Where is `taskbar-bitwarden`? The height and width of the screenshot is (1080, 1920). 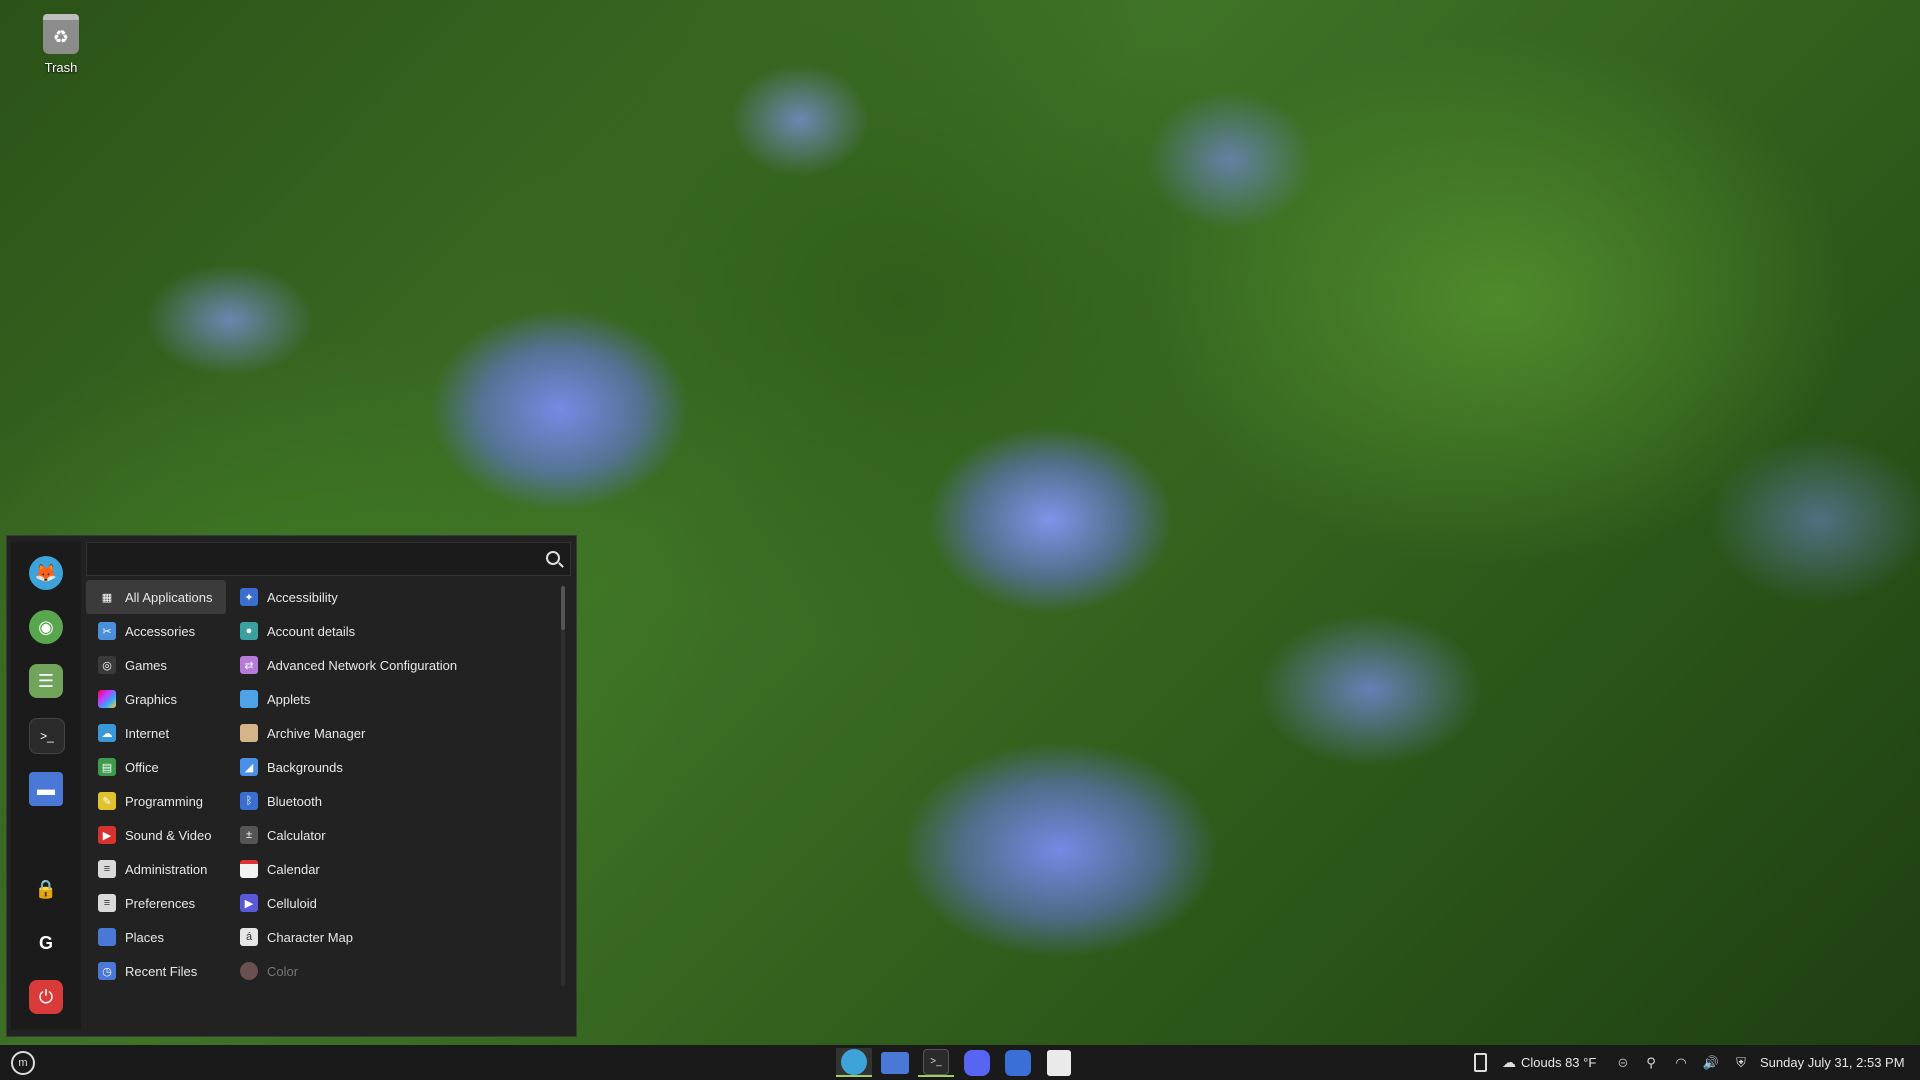 taskbar-bitwarden is located at coordinates (1018, 1062).